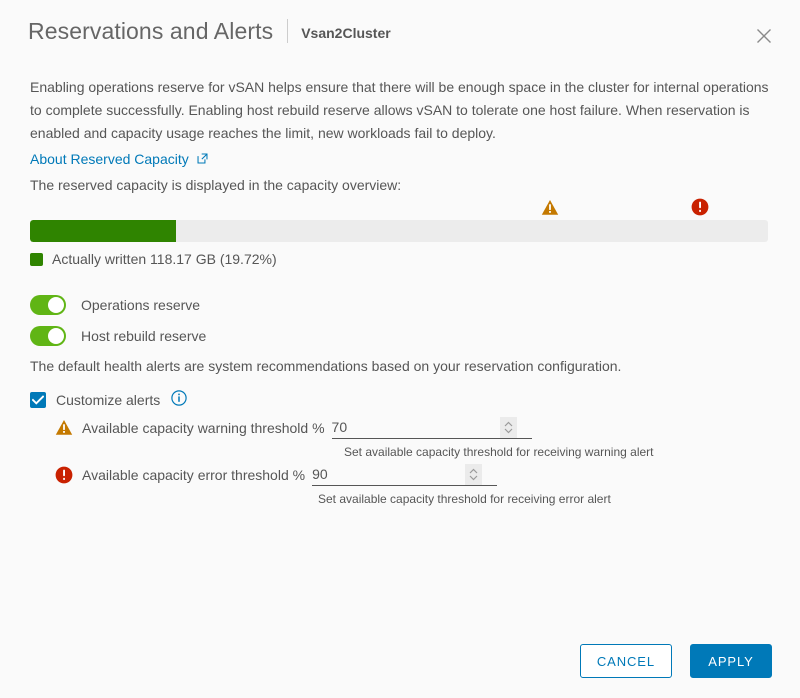  I want to click on cancel-button: CANCEL, so click(625, 661).